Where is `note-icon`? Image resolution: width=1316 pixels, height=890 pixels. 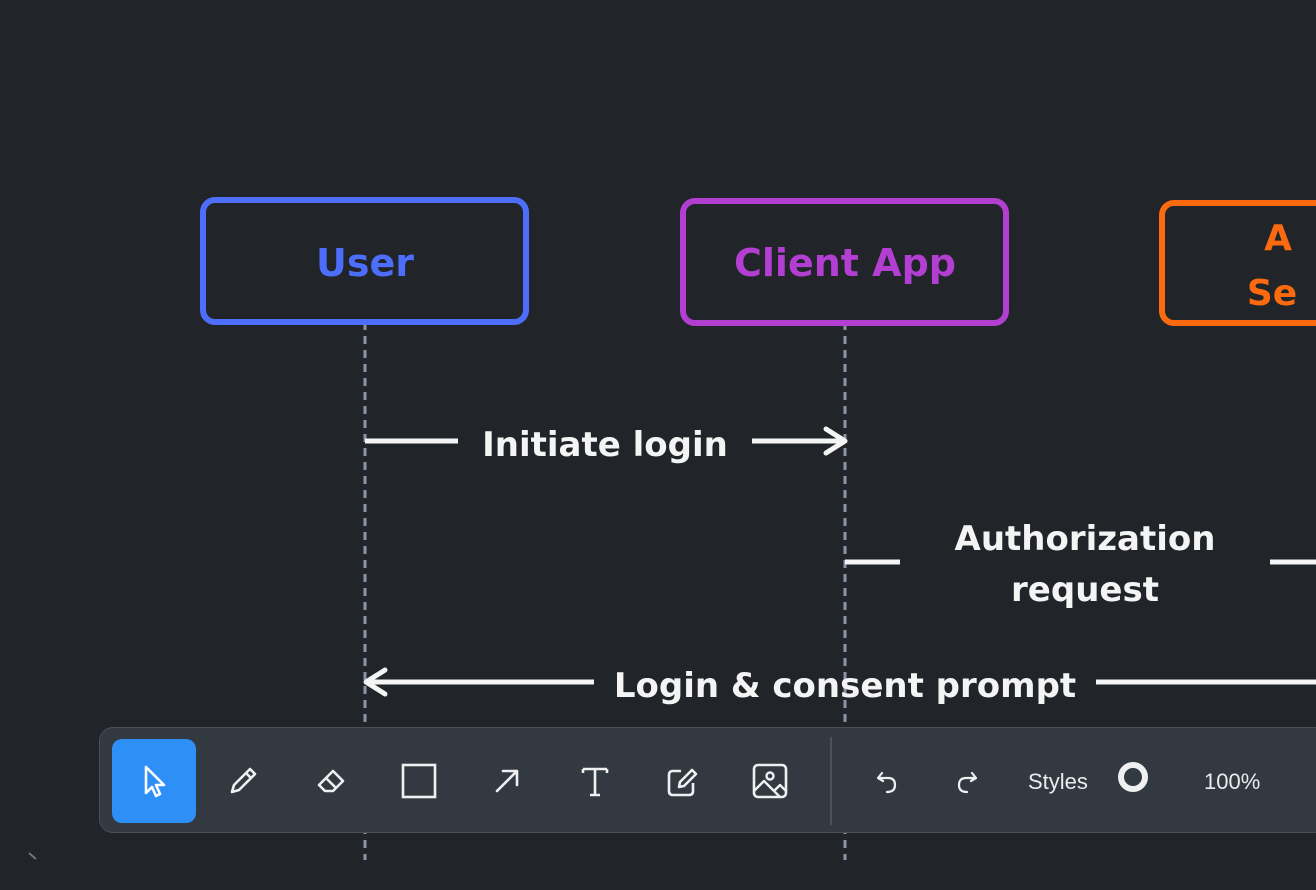 note-icon is located at coordinates (682, 782).